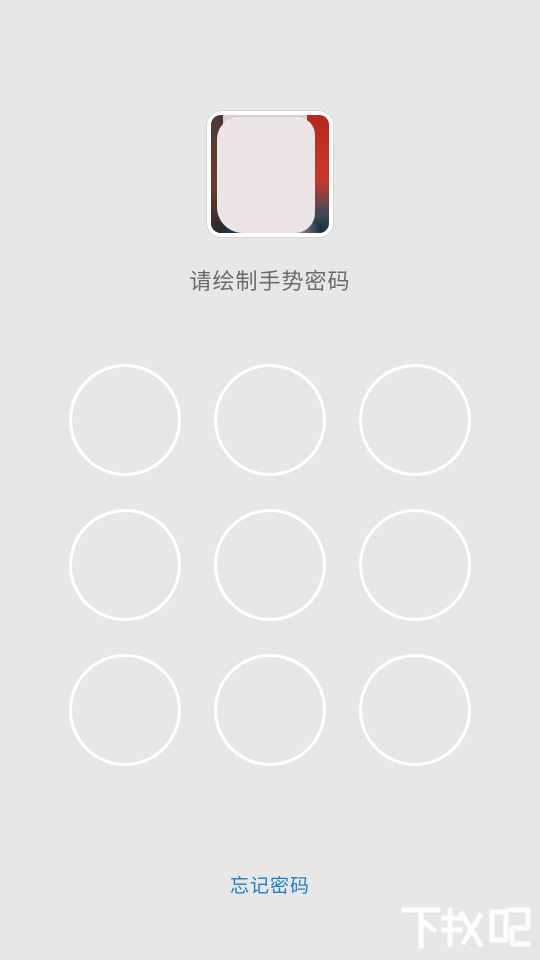 This screenshot has height=960, width=540. I want to click on user-avatar, so click(270, 174).